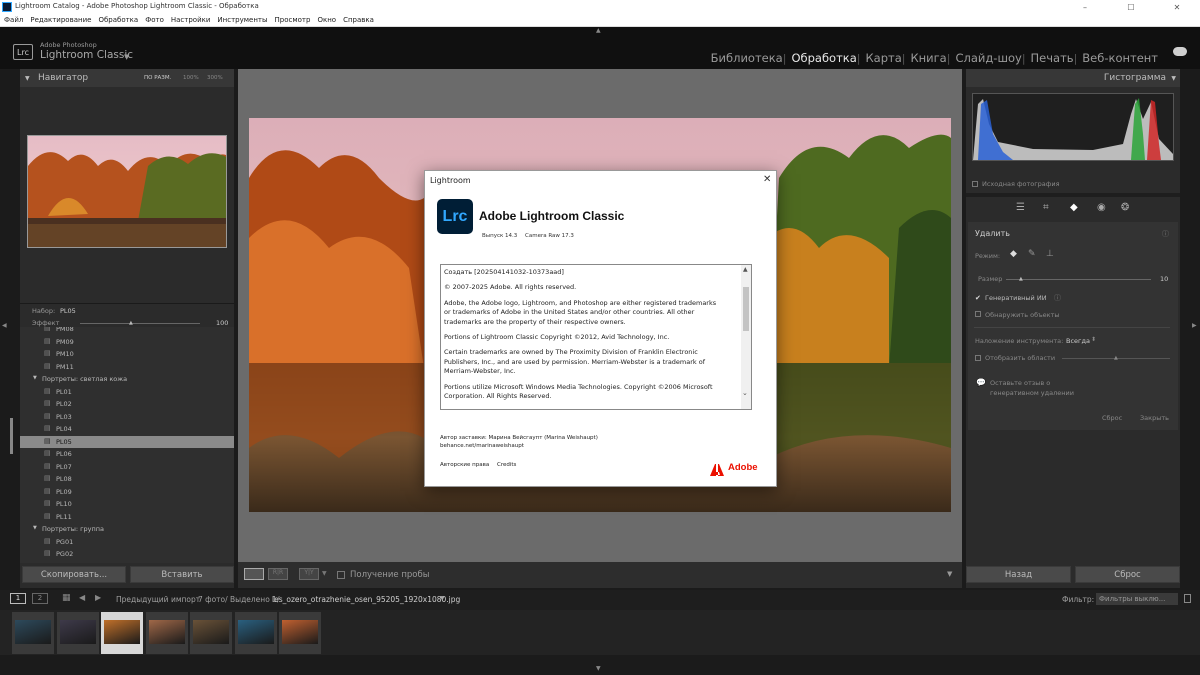  I want to click on zoom-100: 100%, so click(191, 78).